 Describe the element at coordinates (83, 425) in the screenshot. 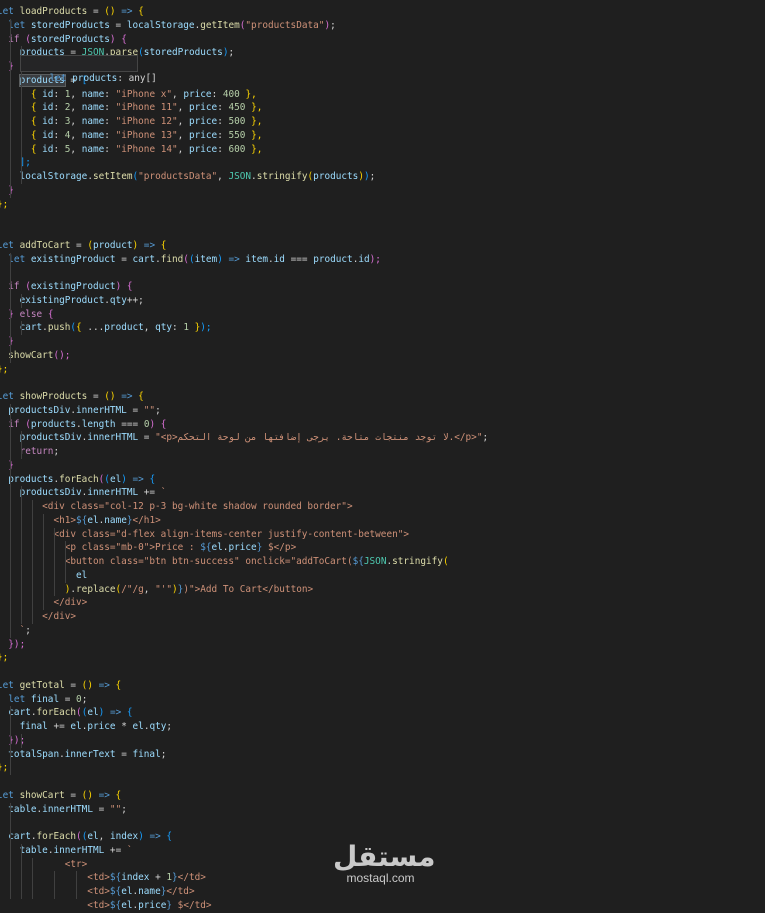

I see `code-line: if (products.length === 0) {` at that location.